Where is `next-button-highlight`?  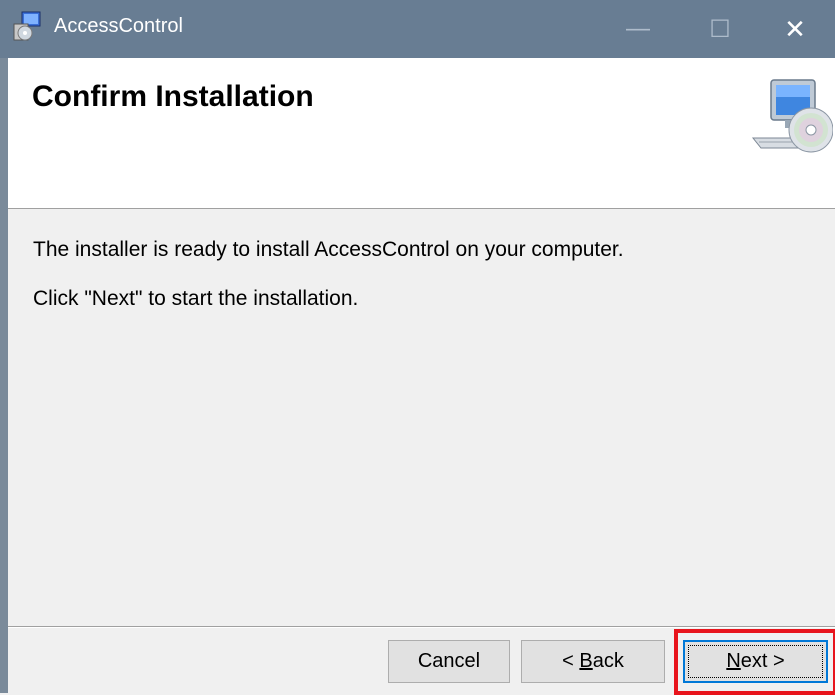
next-button-highlight is located at coordinates (754, 662).